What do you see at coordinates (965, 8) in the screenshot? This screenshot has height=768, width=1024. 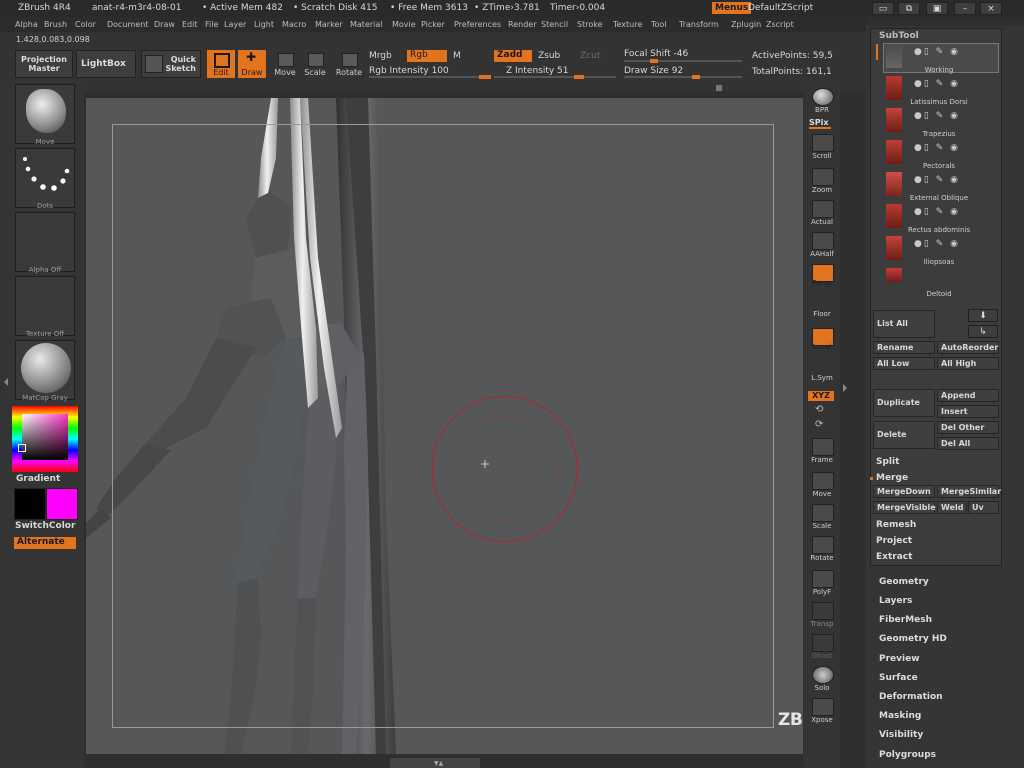 I see `minimize-icon: –` at bounding box center [965, 8].